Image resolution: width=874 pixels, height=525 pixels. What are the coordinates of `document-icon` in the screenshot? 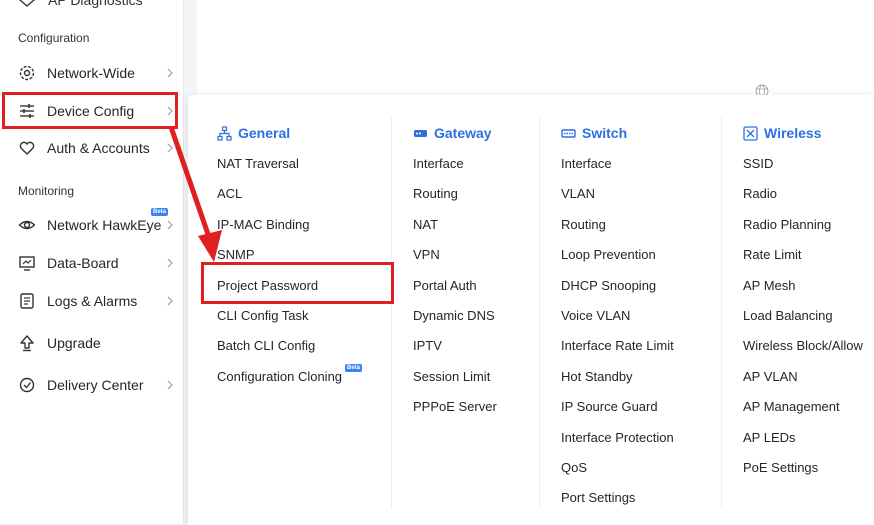 It's located at (27, 301).